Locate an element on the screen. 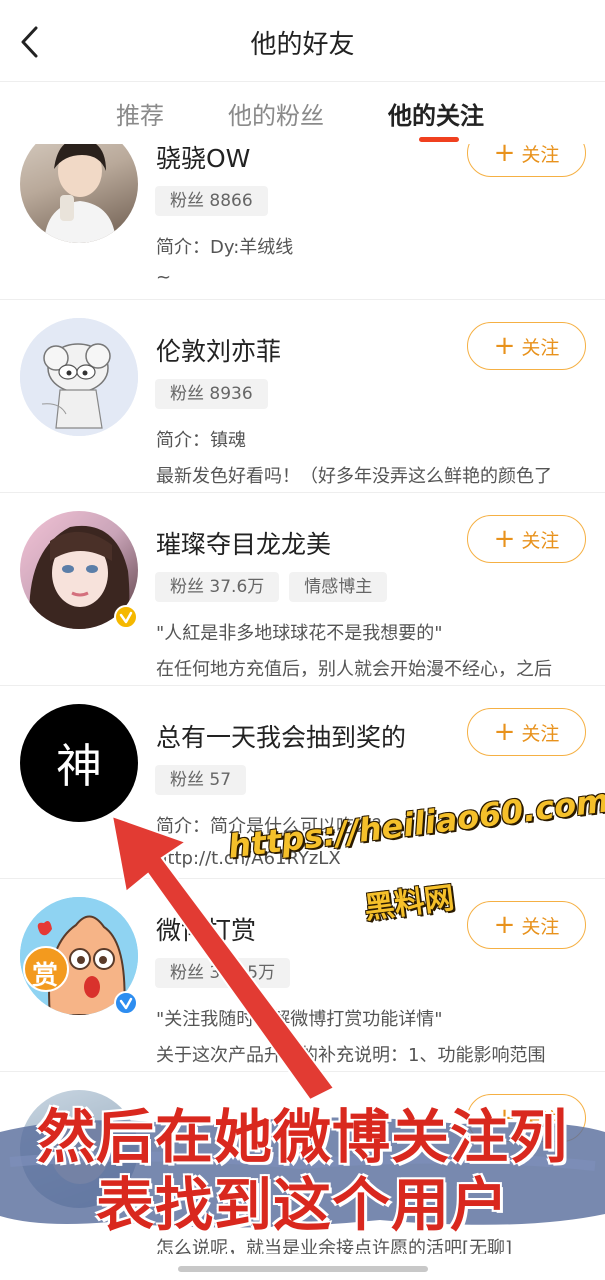 The height and width of the screenshot is (1280, 605). fans-count-tag: 粉丝 8936 is located at coordinates (211, 394).